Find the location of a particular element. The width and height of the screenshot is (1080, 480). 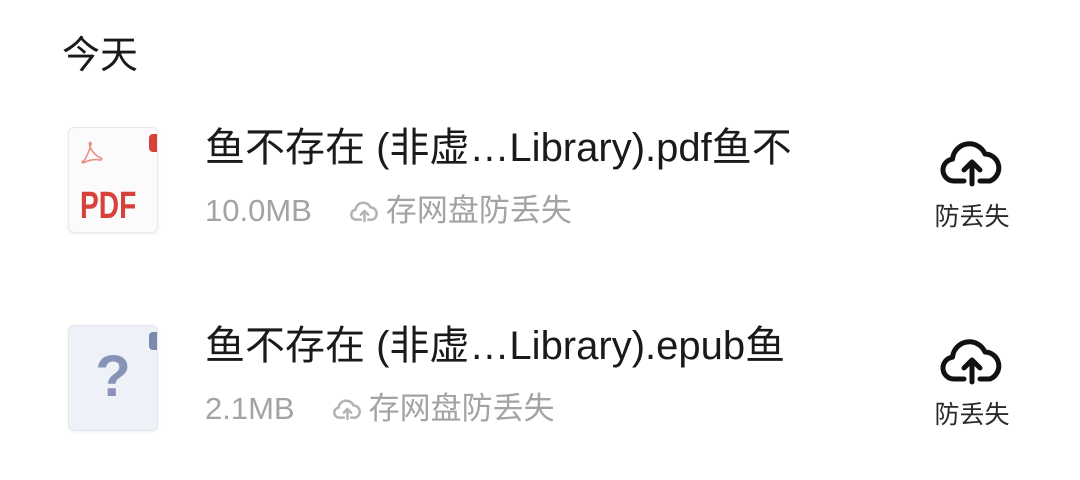

file-type-label: ? is located at coordinates (113, 376).